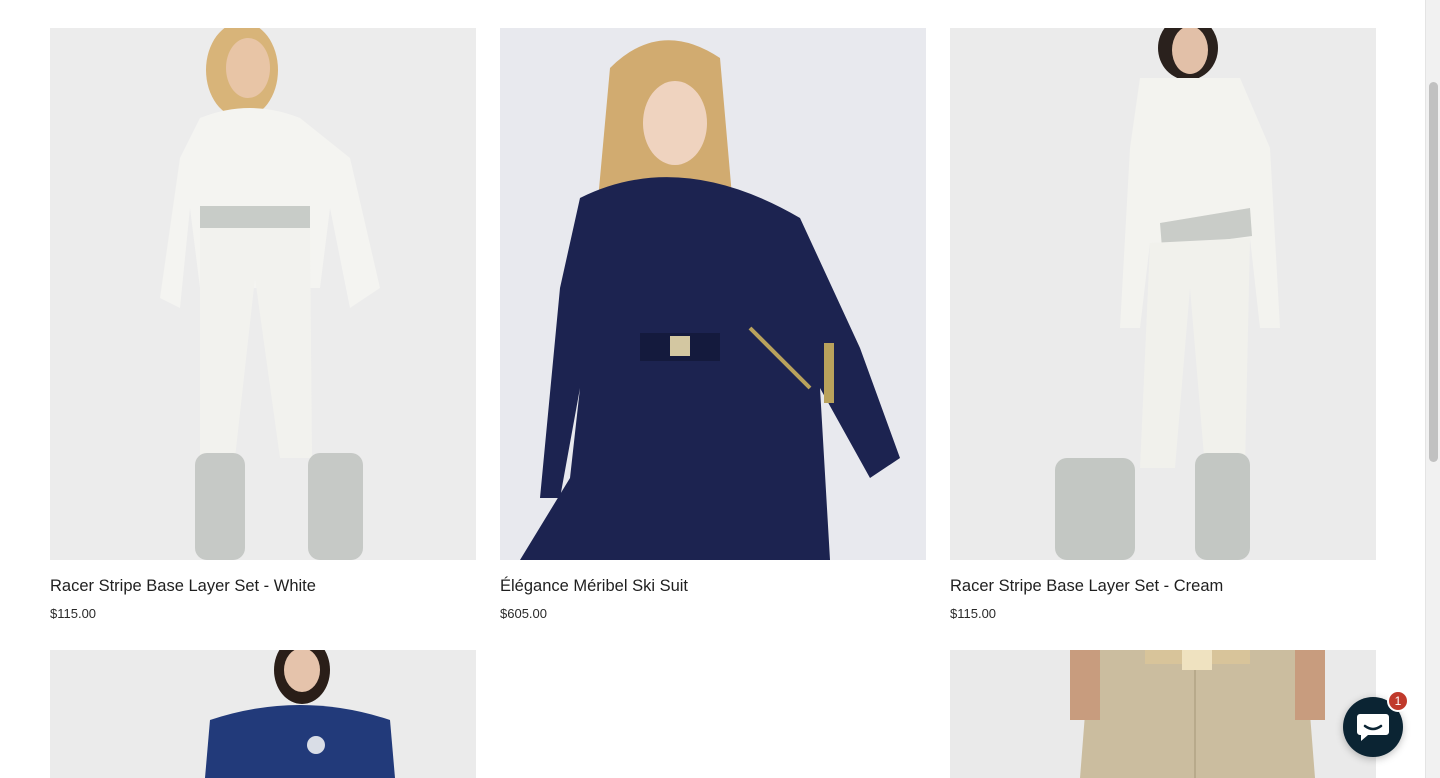  What do you see at coordinates (1398, 701) in the screenshot?
I see `chat-notification-badge: 1` at bounding box center [1398, 701].